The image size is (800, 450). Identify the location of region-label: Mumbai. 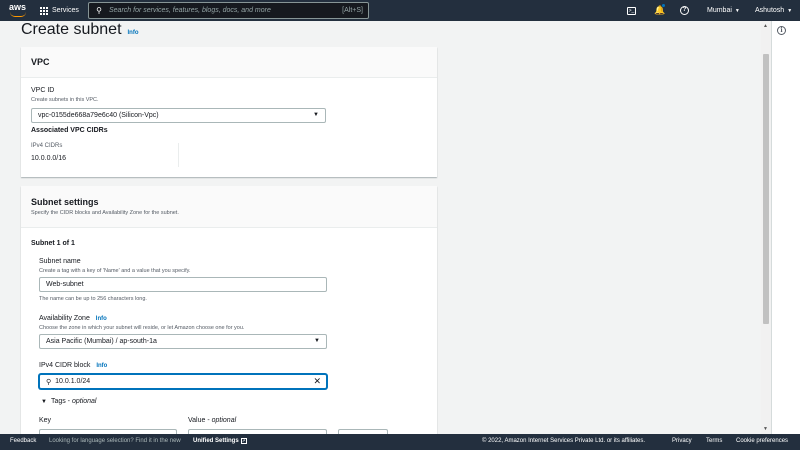
(719, 10).